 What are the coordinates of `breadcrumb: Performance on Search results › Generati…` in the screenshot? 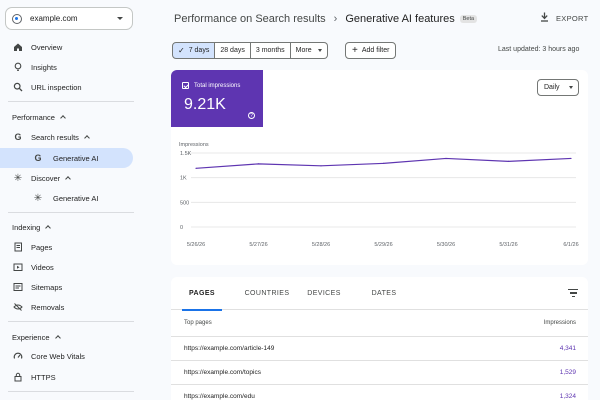 It's located at (326, 19).